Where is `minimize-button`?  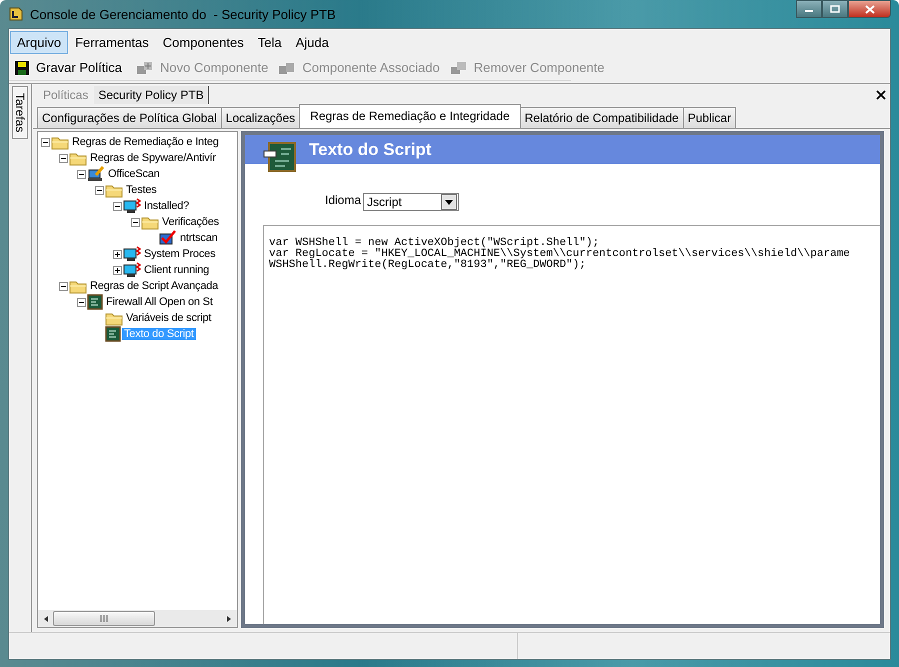
minimize-button is located at coordinates (809, 9).